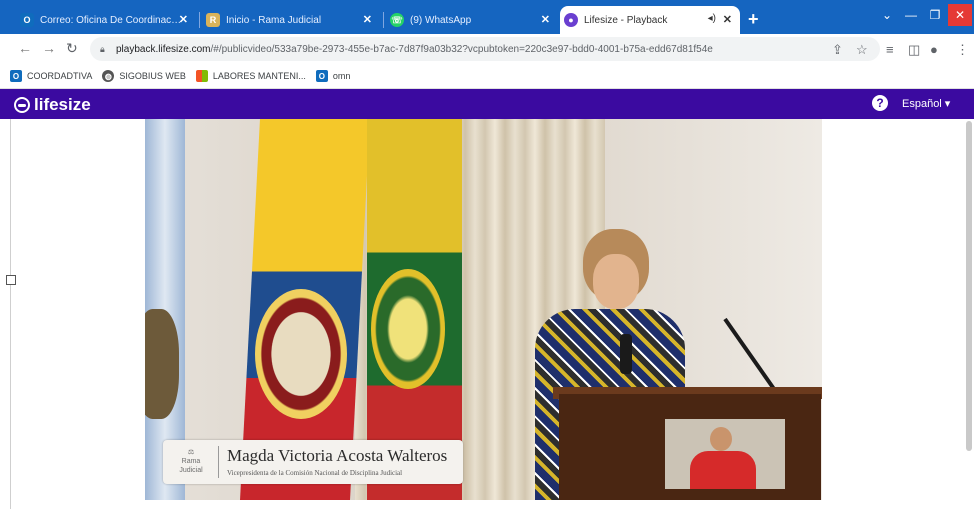 The width and height of the screenshot is (974, 509). Describe the element at coordinates (201, 76) in the screenshot. I see `microsoft-icon` at that location.